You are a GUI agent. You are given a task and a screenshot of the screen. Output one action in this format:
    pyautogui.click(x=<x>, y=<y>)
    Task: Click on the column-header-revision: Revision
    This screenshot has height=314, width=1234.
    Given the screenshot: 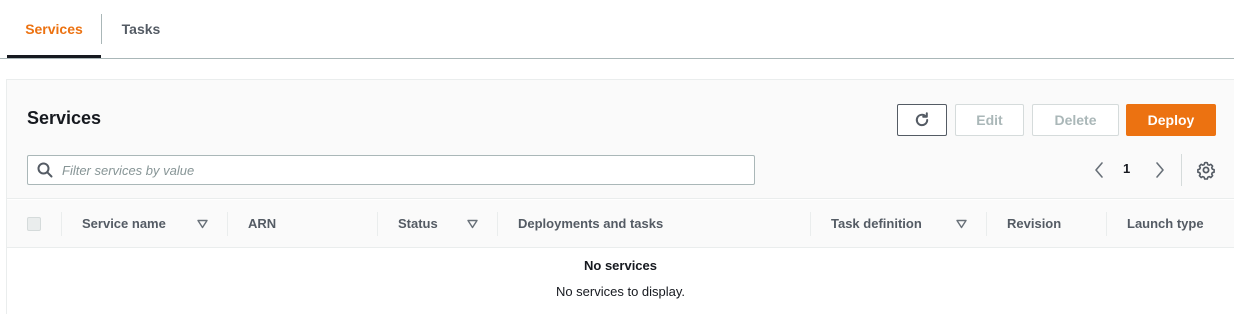 What is the action you would take?
    pyautogui.click(x=1034, y=224)
    